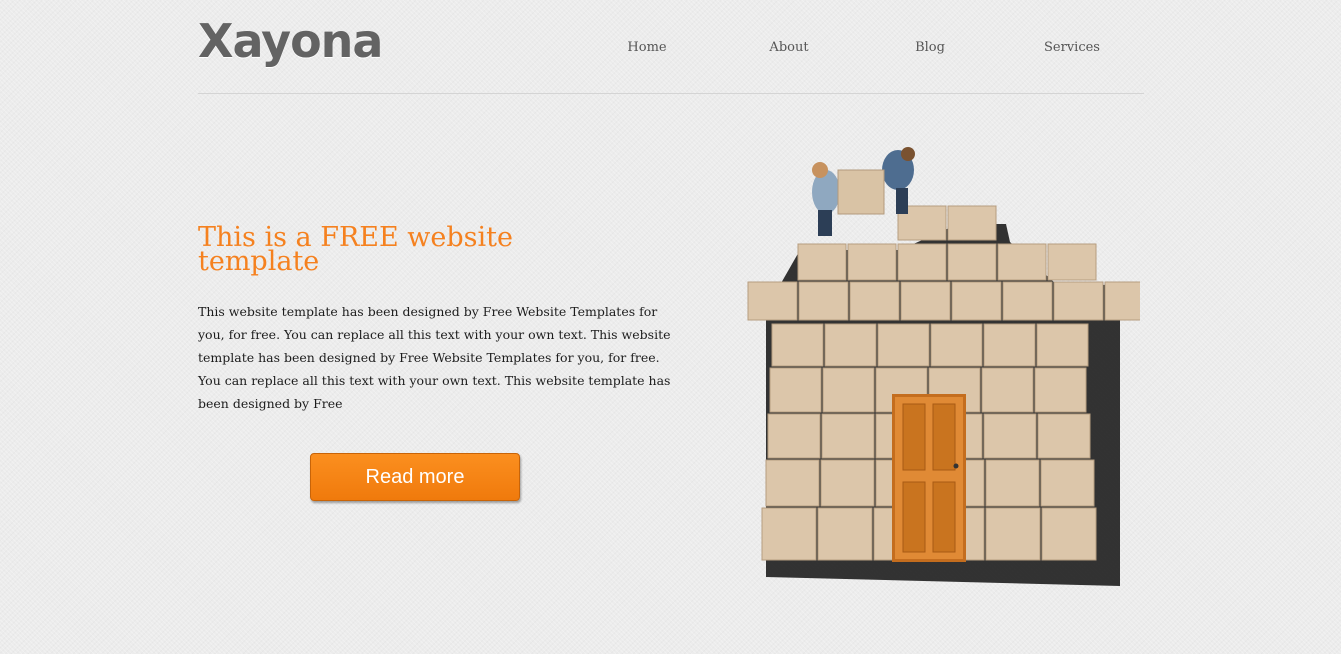 The height and width of the screenshot is (654, 1341). Describe the element at coordinates (929, 478) in the screenshot. I see `door` at that location.